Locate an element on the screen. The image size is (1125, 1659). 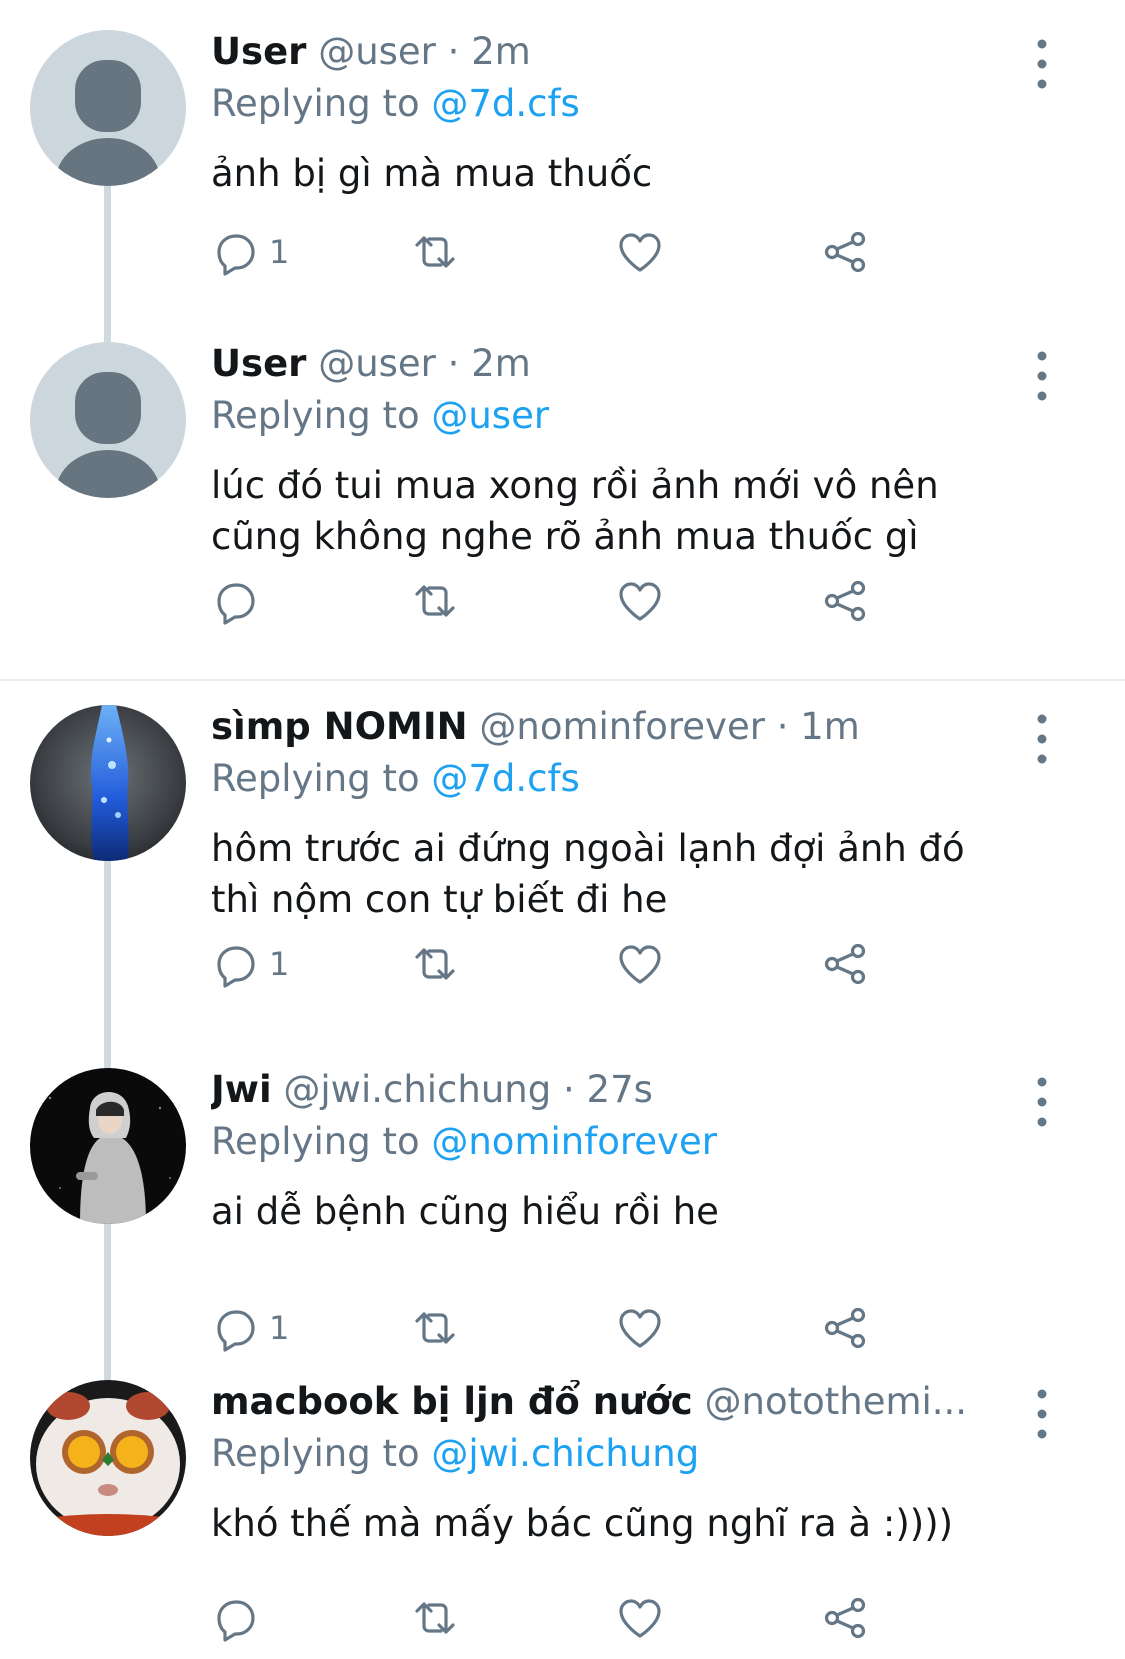
timestamp: 1m is located at coordinates (830, 726).